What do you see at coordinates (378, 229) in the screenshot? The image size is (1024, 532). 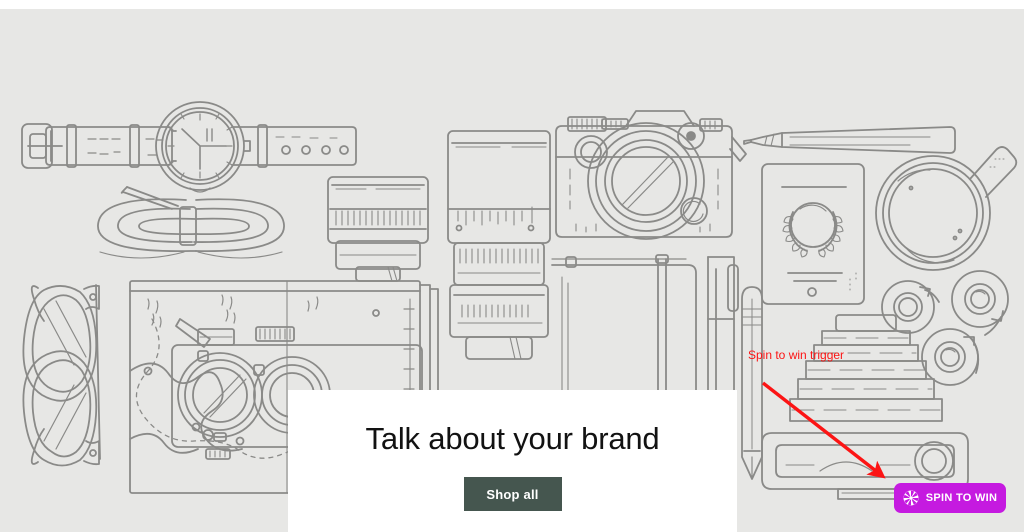 I see `camera-lens-short-illustration` at bounding box center [378, 229].